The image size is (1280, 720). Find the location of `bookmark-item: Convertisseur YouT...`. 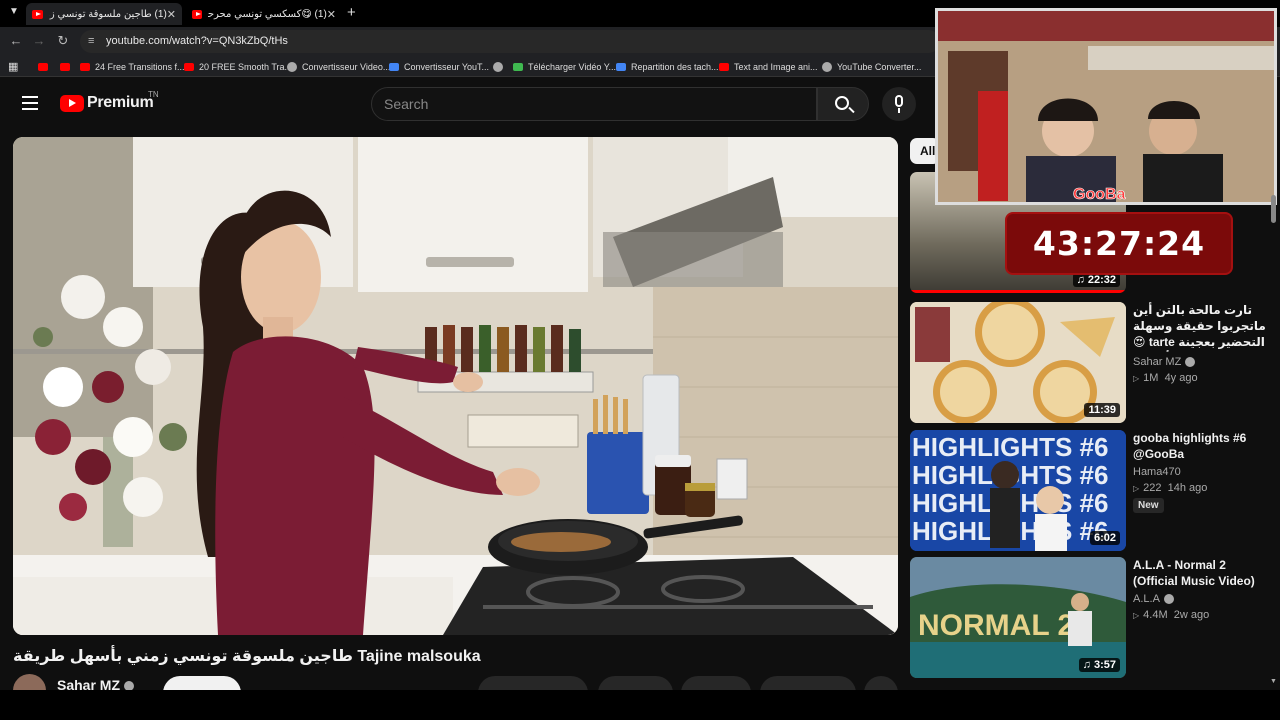

bookmark-item: Convertisseur YouT... is located at coordinates (439, 66).